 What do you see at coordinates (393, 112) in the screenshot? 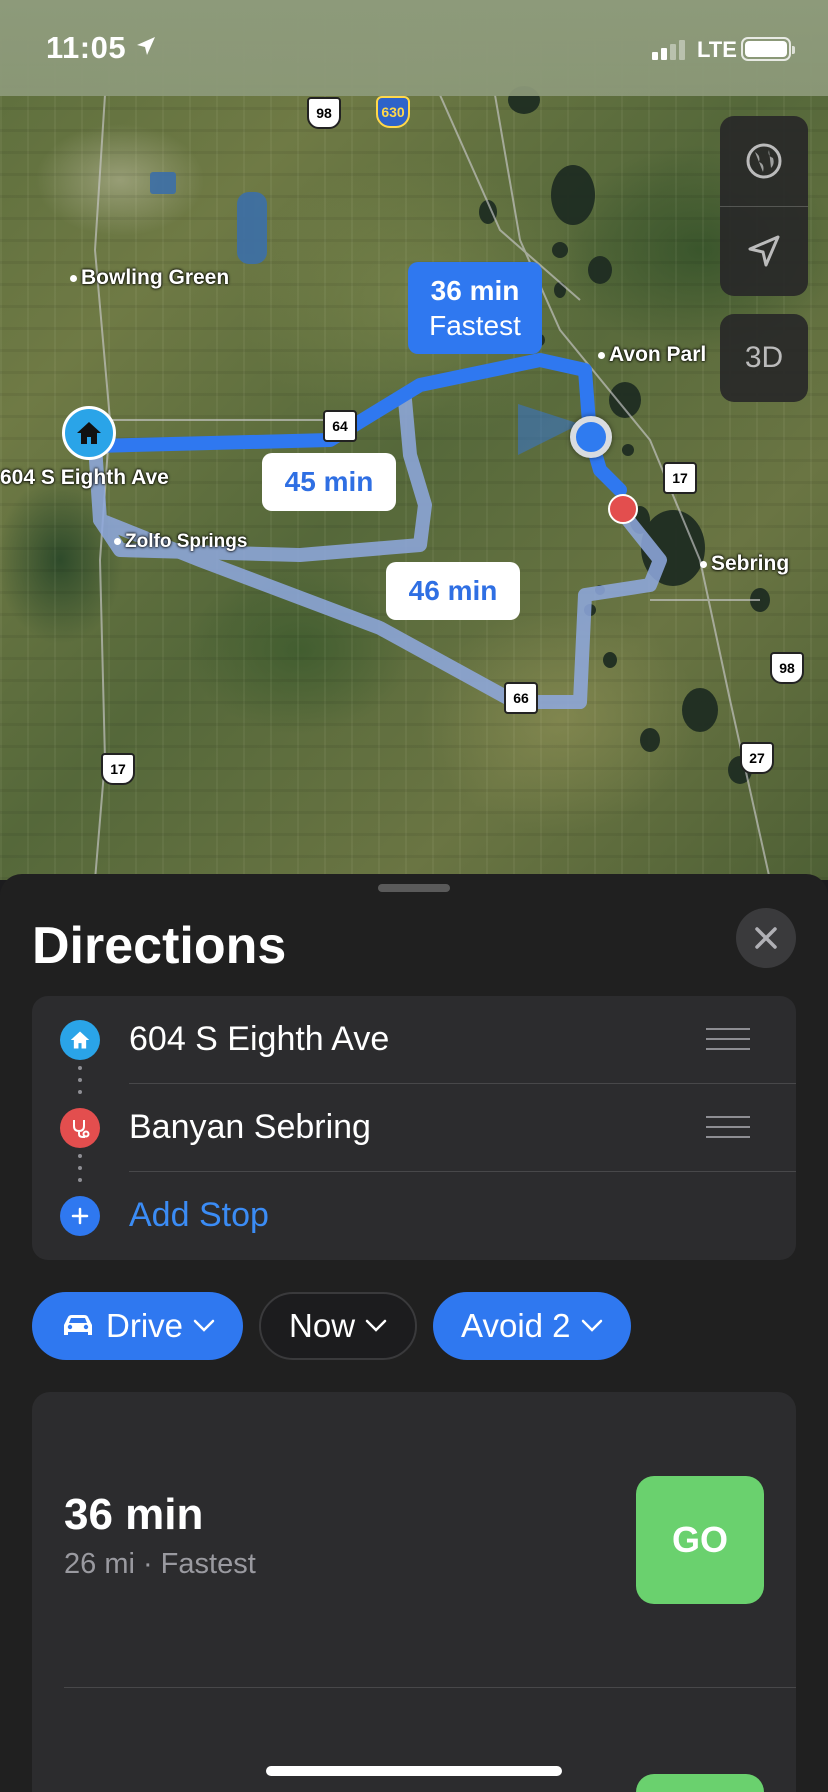
I see `route-shield-cr630: 630` at bounding box center [393, 112].